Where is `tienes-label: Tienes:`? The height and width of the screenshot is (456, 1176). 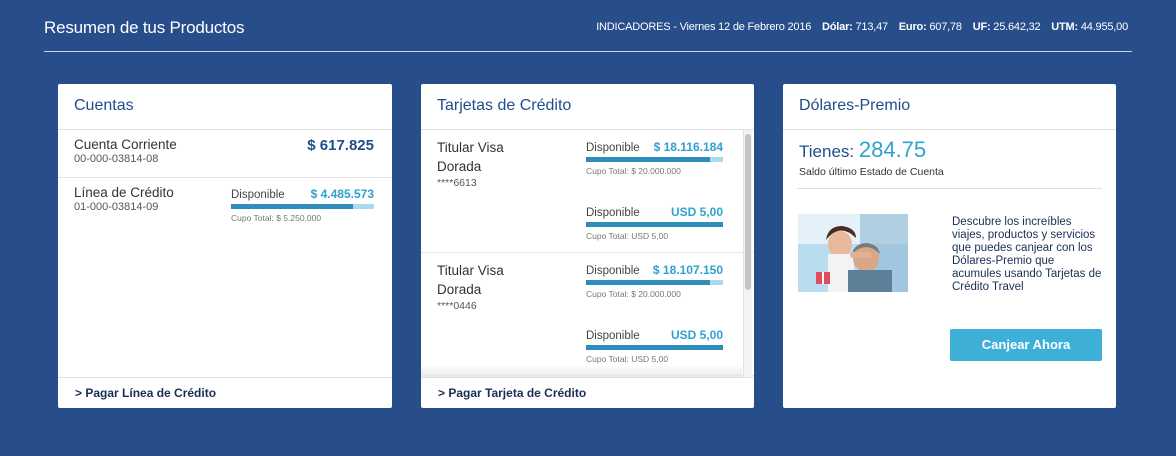 tienes-label: Tienes: is located at coordinates (827, 151).